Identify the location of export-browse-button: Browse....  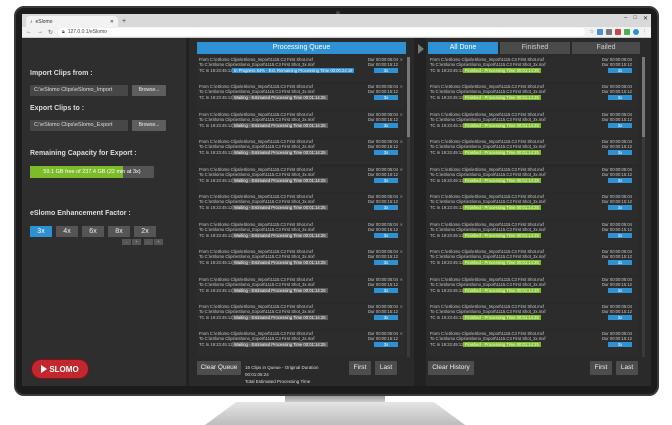
(149, 125).